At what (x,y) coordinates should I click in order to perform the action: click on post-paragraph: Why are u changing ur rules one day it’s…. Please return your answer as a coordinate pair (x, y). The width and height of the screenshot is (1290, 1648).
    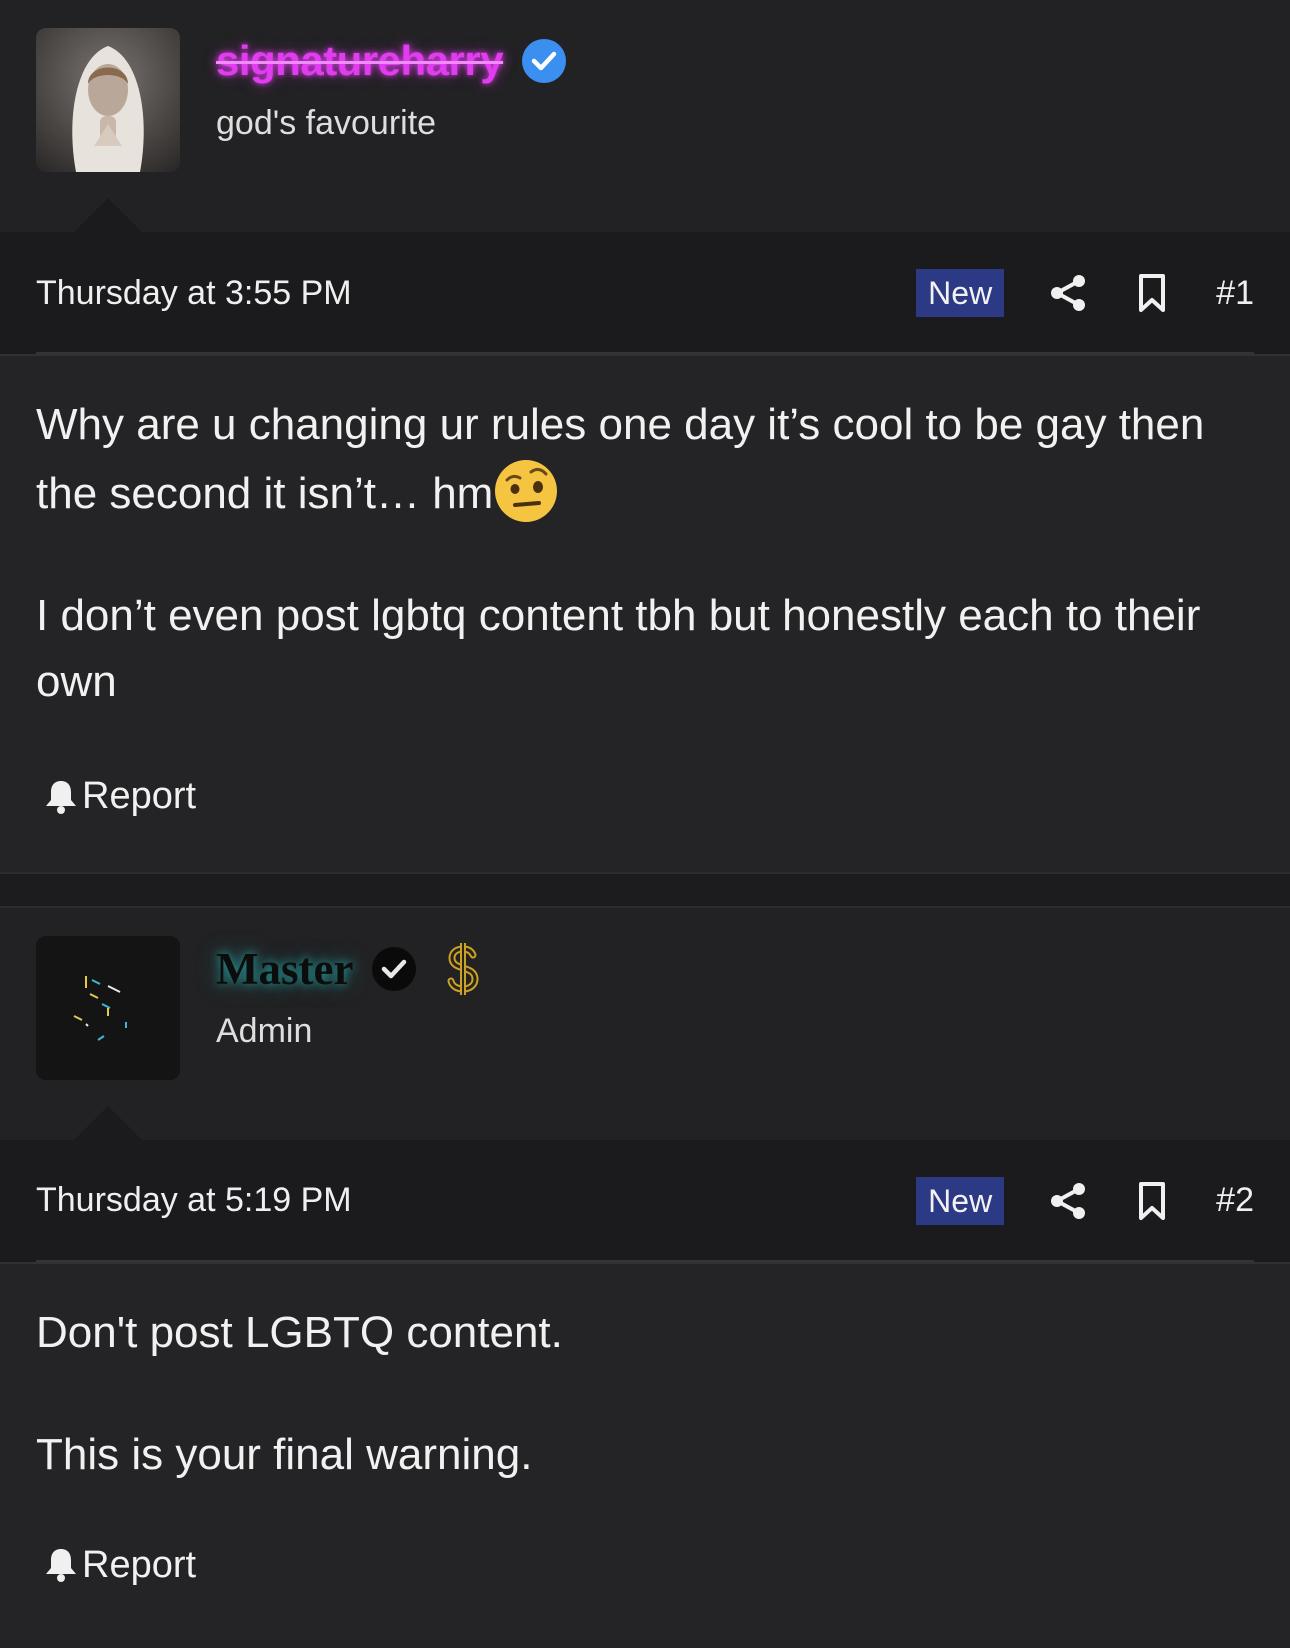
    Looking at the image, I should click on (645, 459).